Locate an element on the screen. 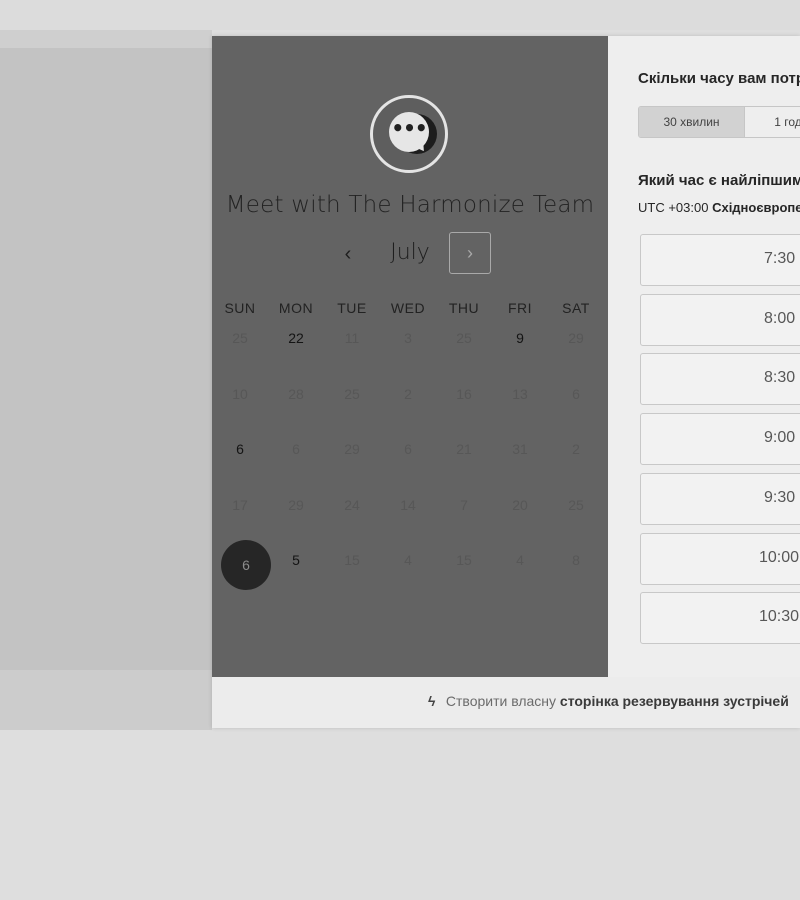 This screenshot has width=800, height=900. month-label: July is located at coordinates (410, 252).